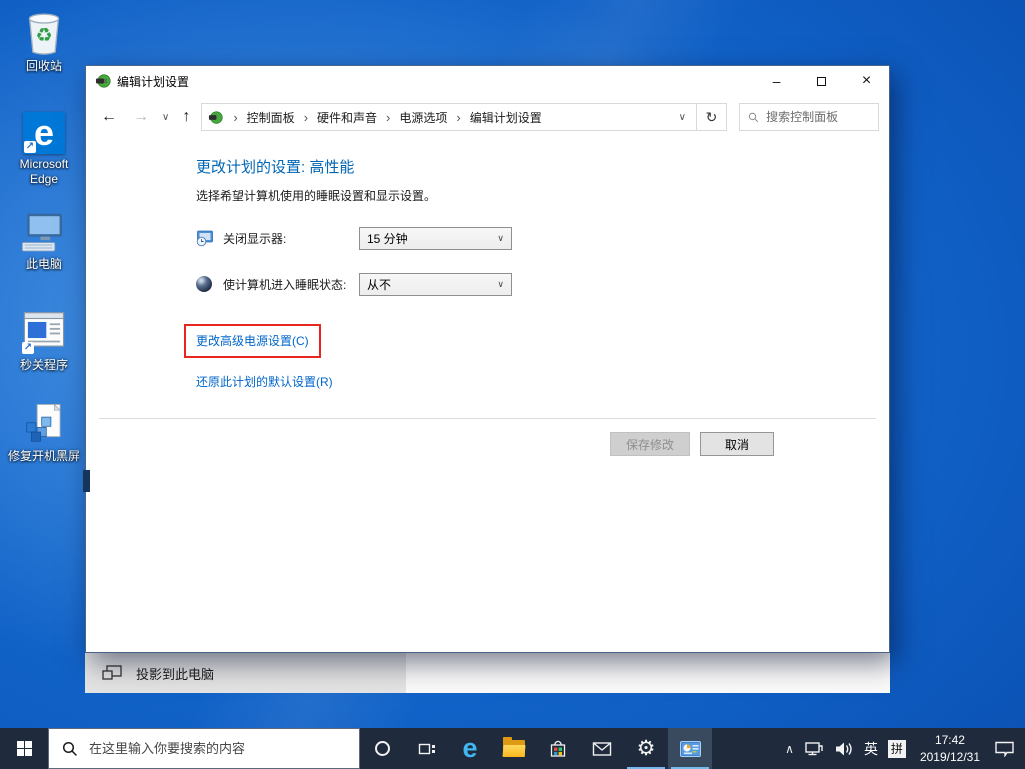 The height and width of the screenshot is (769, 1025). Describe the element at coordinates (347, 117) in the screenshot. I see `breadcrumb-item-hardware-sound: 硬件和声音` at that location.